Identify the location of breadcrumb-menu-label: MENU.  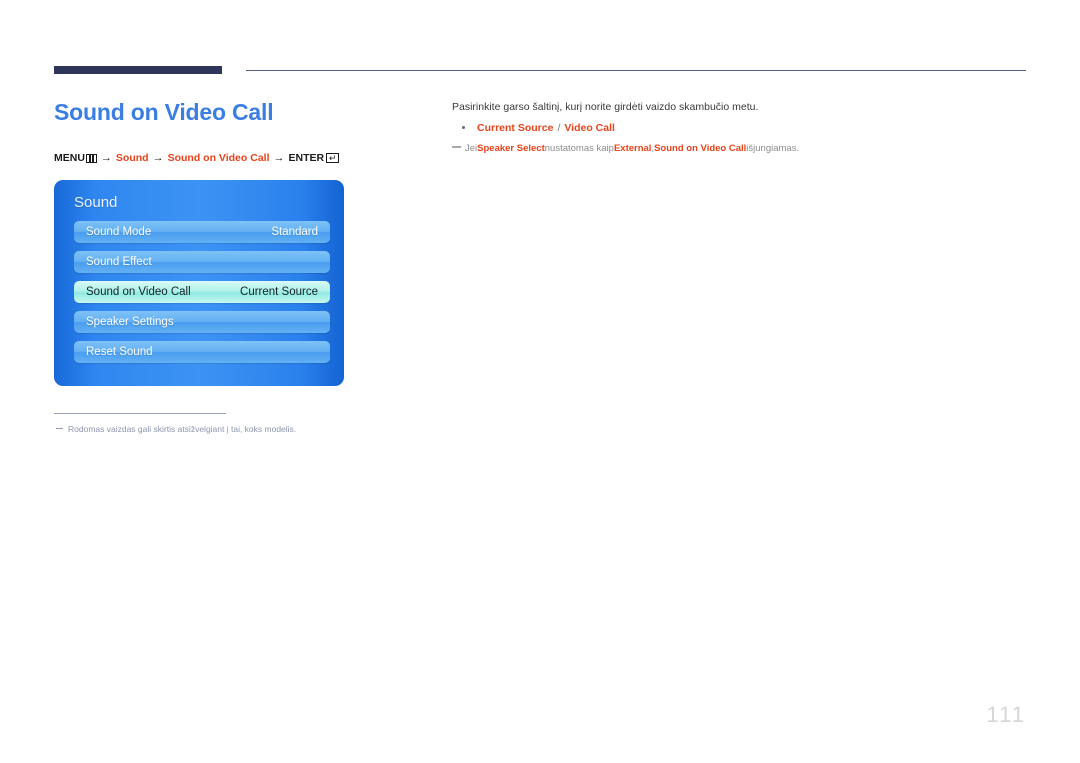
(69, 158).